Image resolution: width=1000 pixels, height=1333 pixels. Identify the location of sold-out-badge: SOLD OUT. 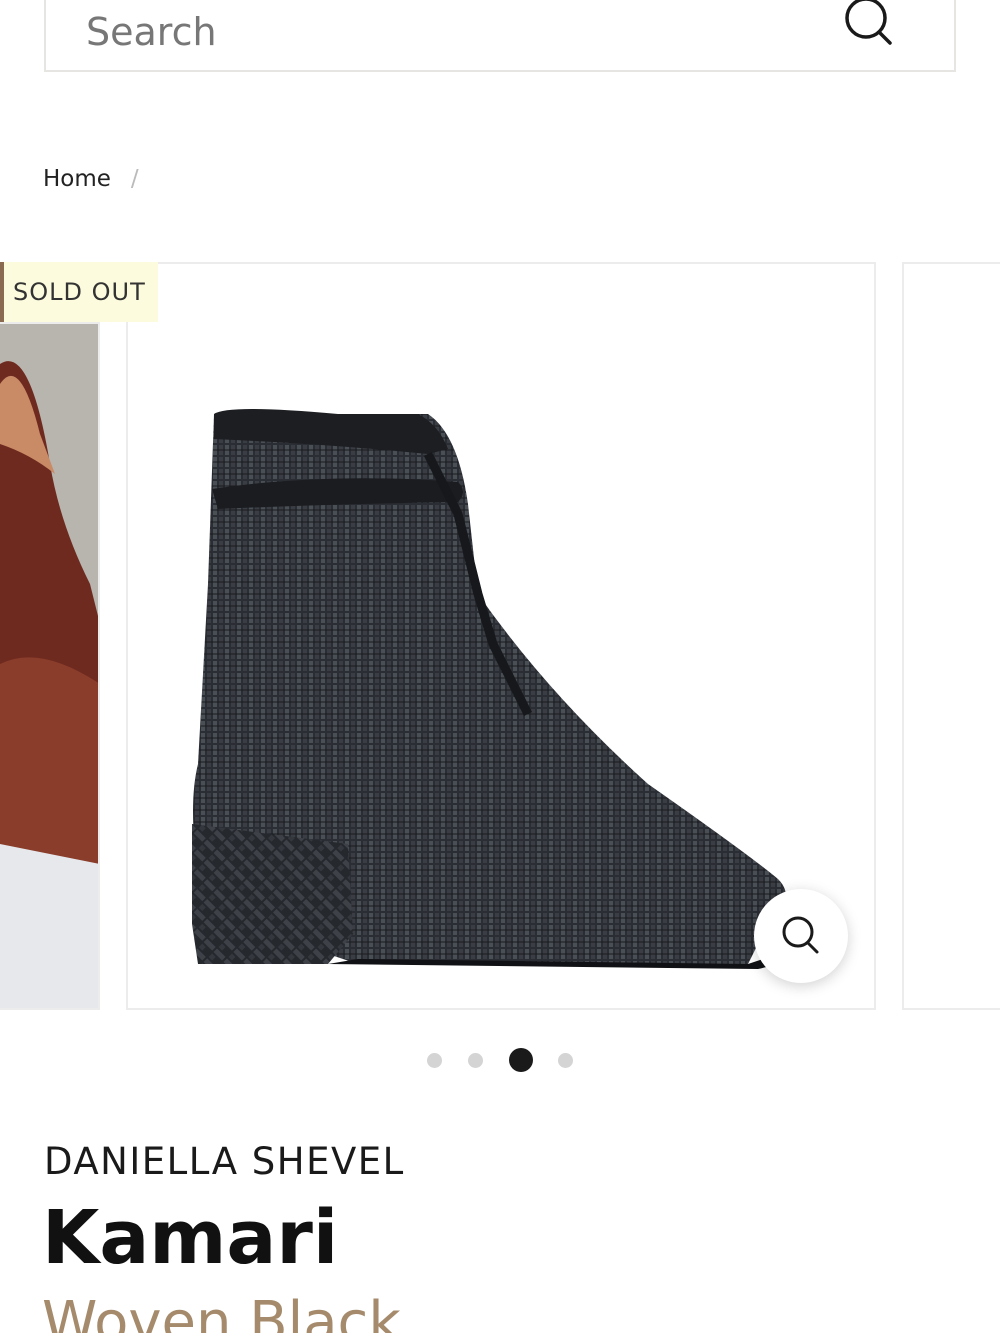
(79, 292).